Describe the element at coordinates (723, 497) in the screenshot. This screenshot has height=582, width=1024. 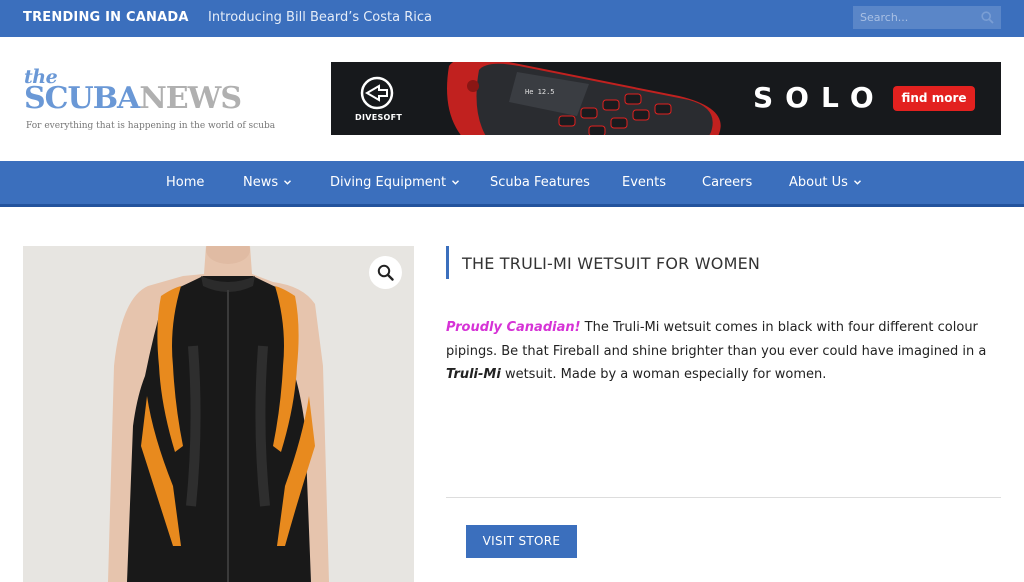
I see `divider` at that location.